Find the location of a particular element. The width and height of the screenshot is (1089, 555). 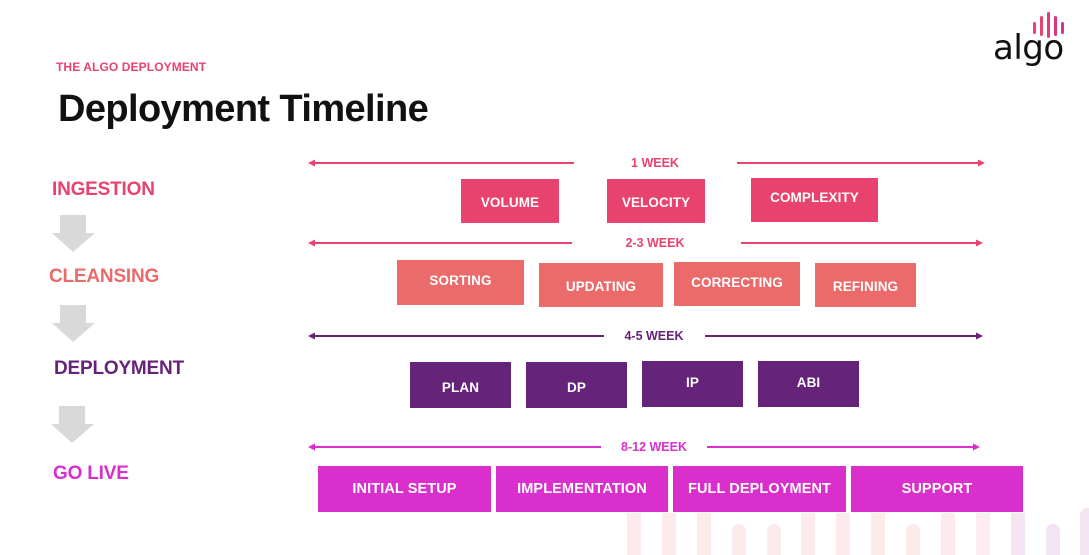

duration-label: 4-5 WEEK is located at coordinates (654, 336).